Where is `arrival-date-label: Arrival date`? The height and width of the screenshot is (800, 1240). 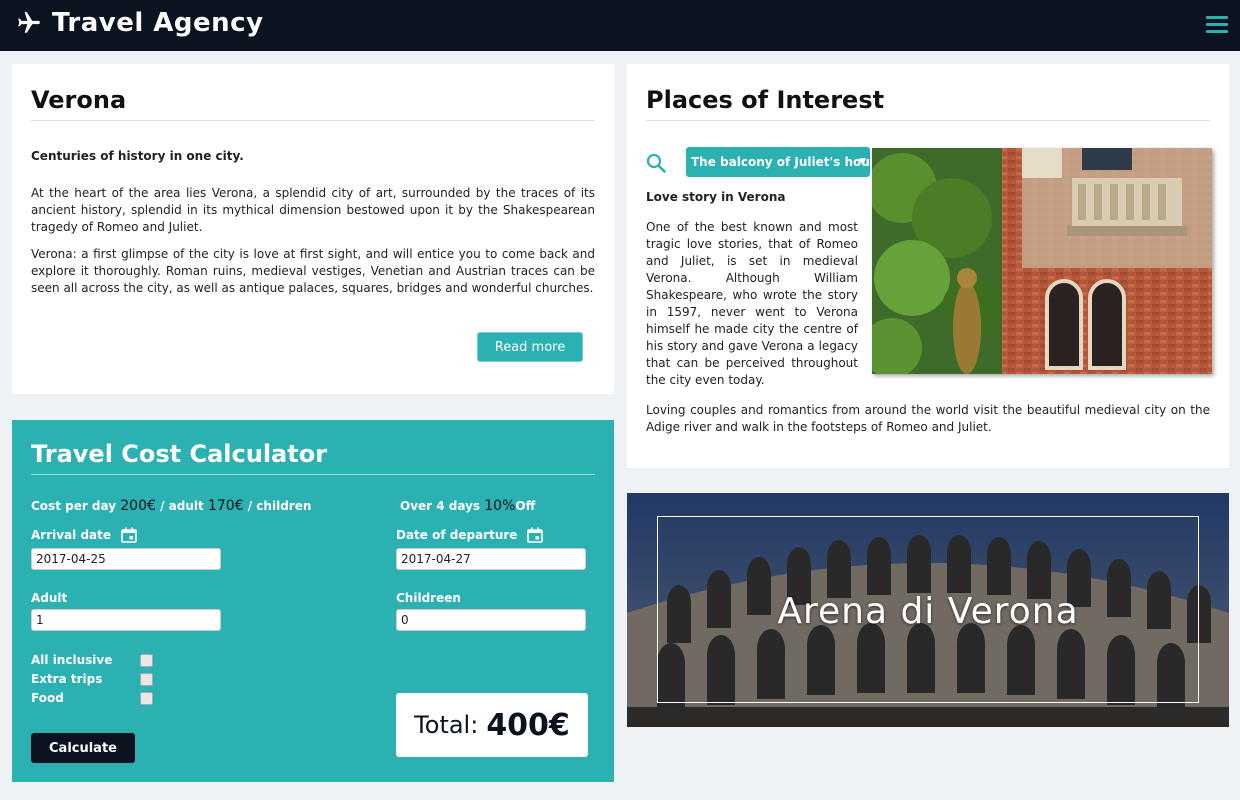
arrival-date-label: Arrival date is located at coordinates (84, 535).